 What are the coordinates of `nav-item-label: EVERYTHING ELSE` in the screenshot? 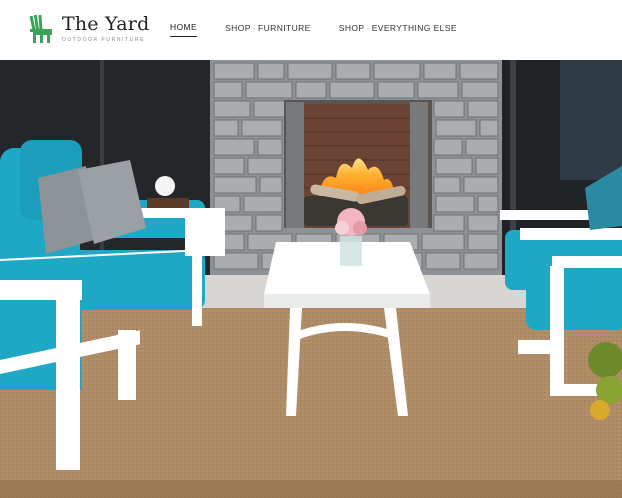 It's located at (414, 27).